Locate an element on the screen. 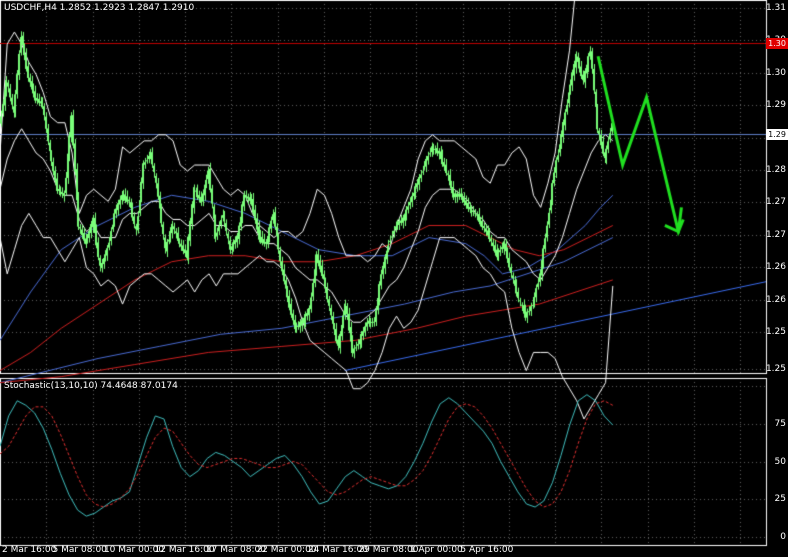 The width and height of the screenshot is (788, 557). price-flag: 1.29 is located at coordinates (777, 134).